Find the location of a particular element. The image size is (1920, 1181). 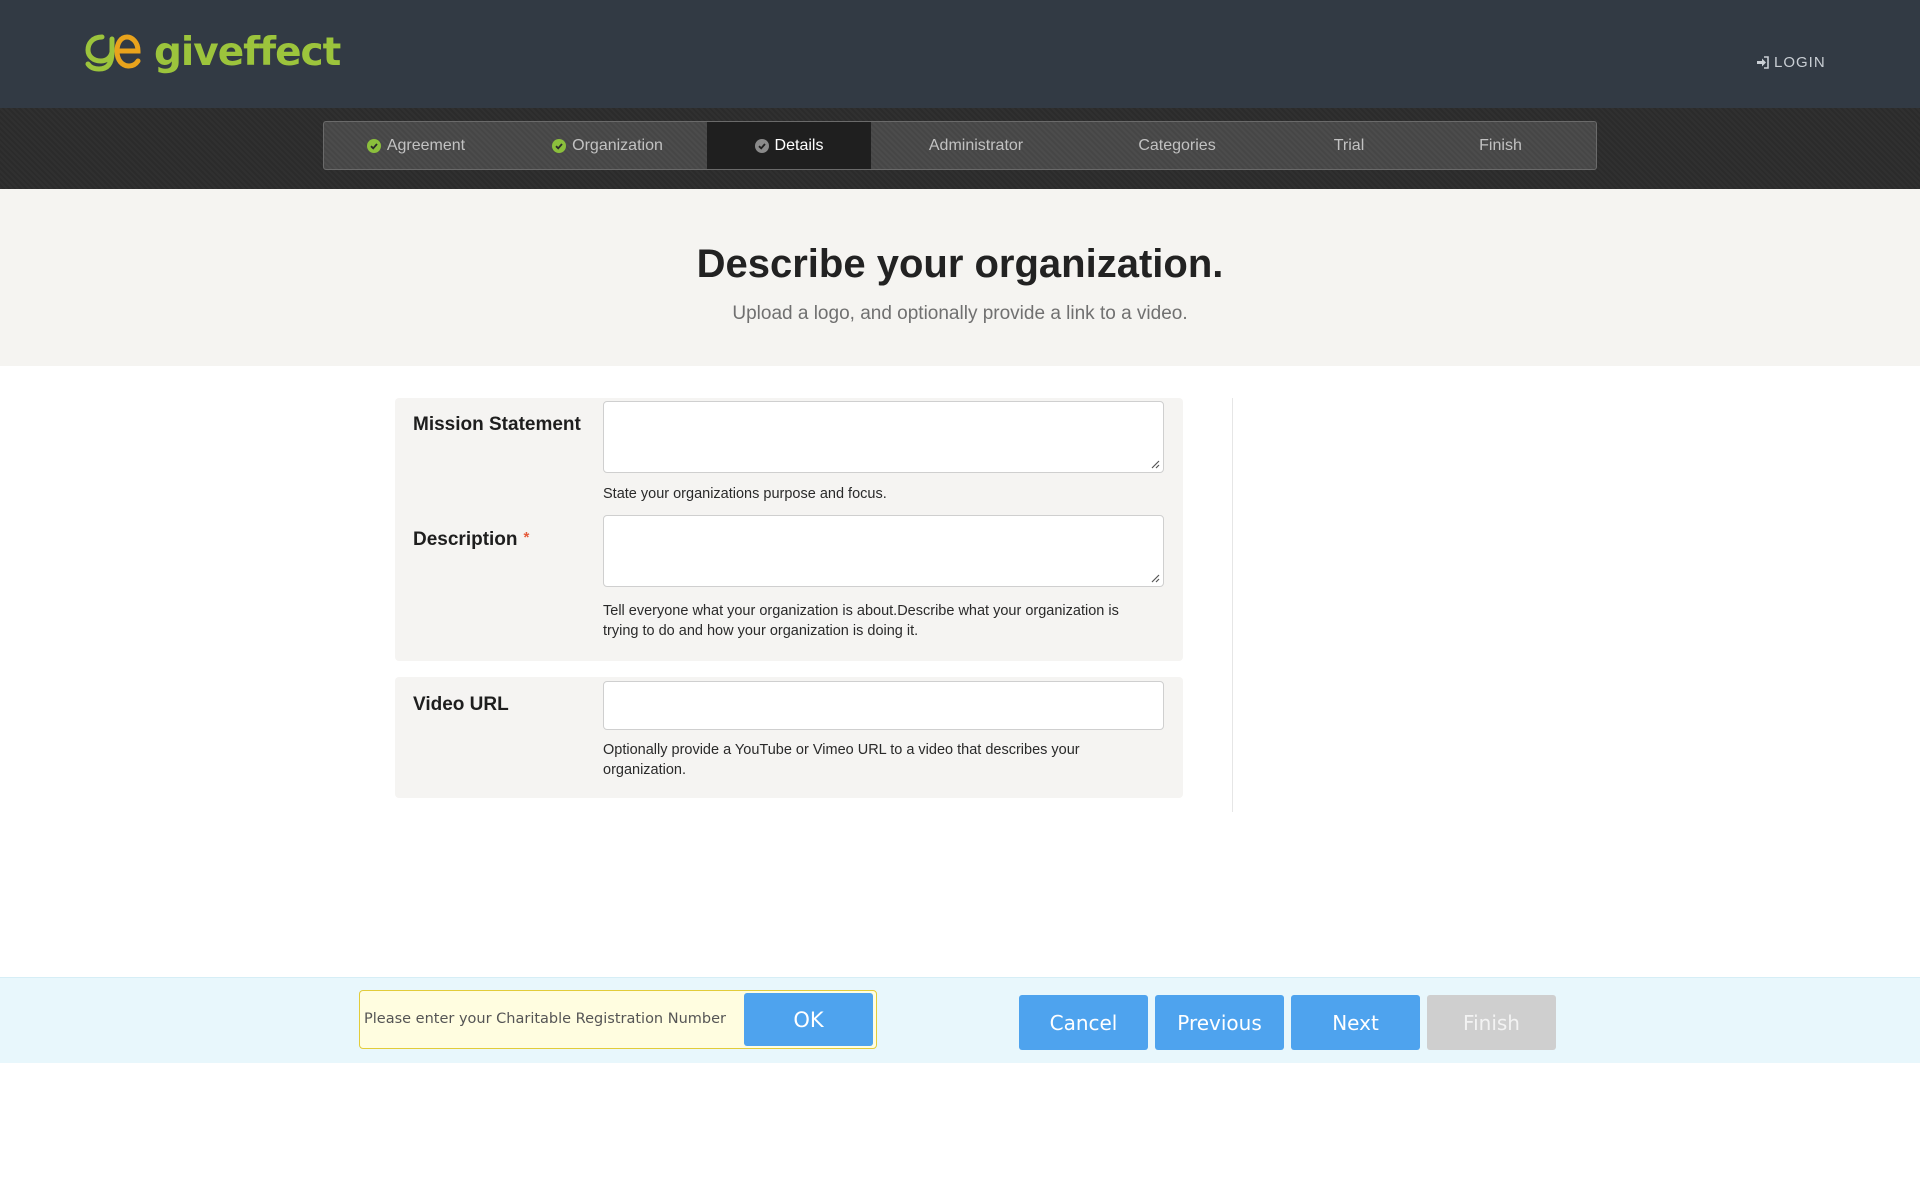

step-label: Agreement is located at coordinates (426, 145).